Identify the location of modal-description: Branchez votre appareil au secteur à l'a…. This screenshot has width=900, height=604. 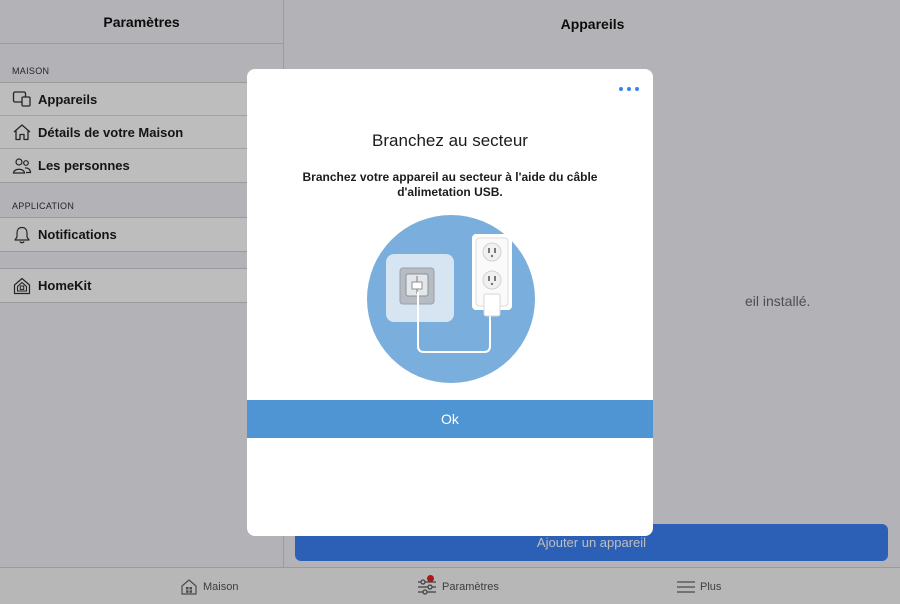
(450, 184).